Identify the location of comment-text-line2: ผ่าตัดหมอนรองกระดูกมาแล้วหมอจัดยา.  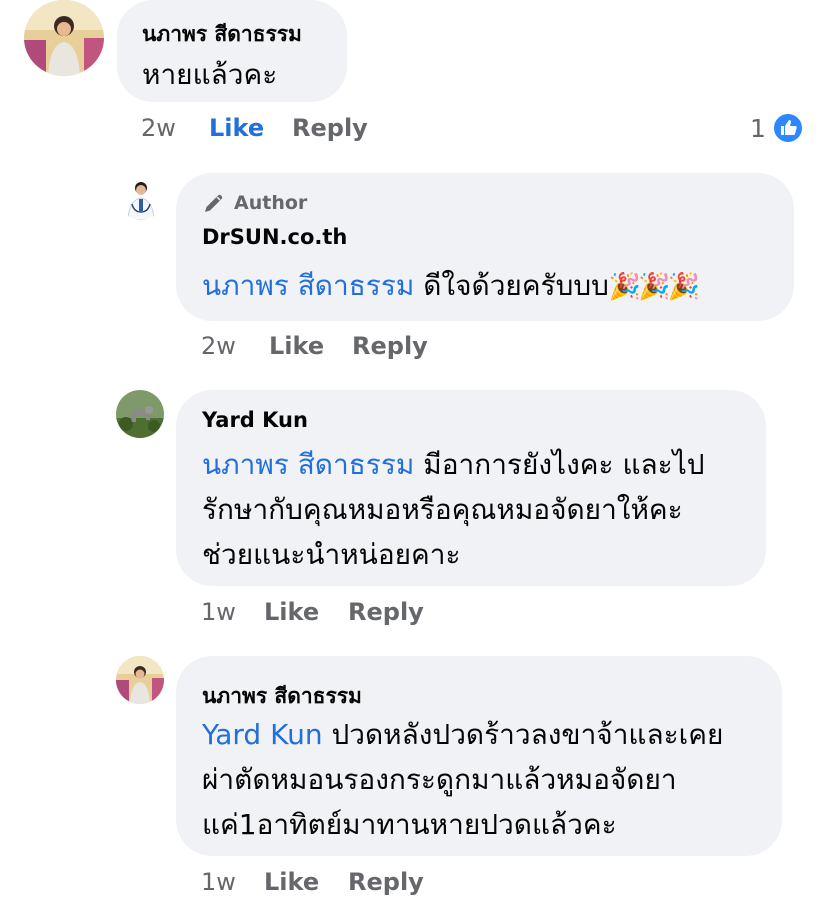
(439, 779).